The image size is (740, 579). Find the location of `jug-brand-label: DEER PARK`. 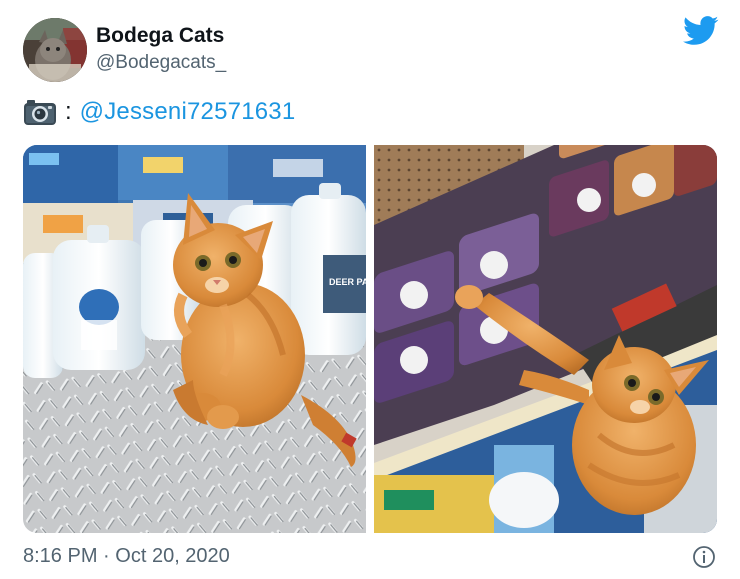

jug-brand-label: DEER PARK is located at coordinates (347, 282).